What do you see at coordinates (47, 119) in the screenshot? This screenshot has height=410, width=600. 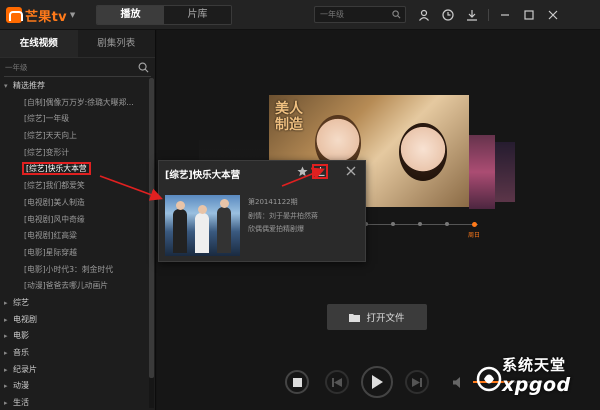 I see `tree-item-label: [综艺]一年级` at bounding box center [47, 119].